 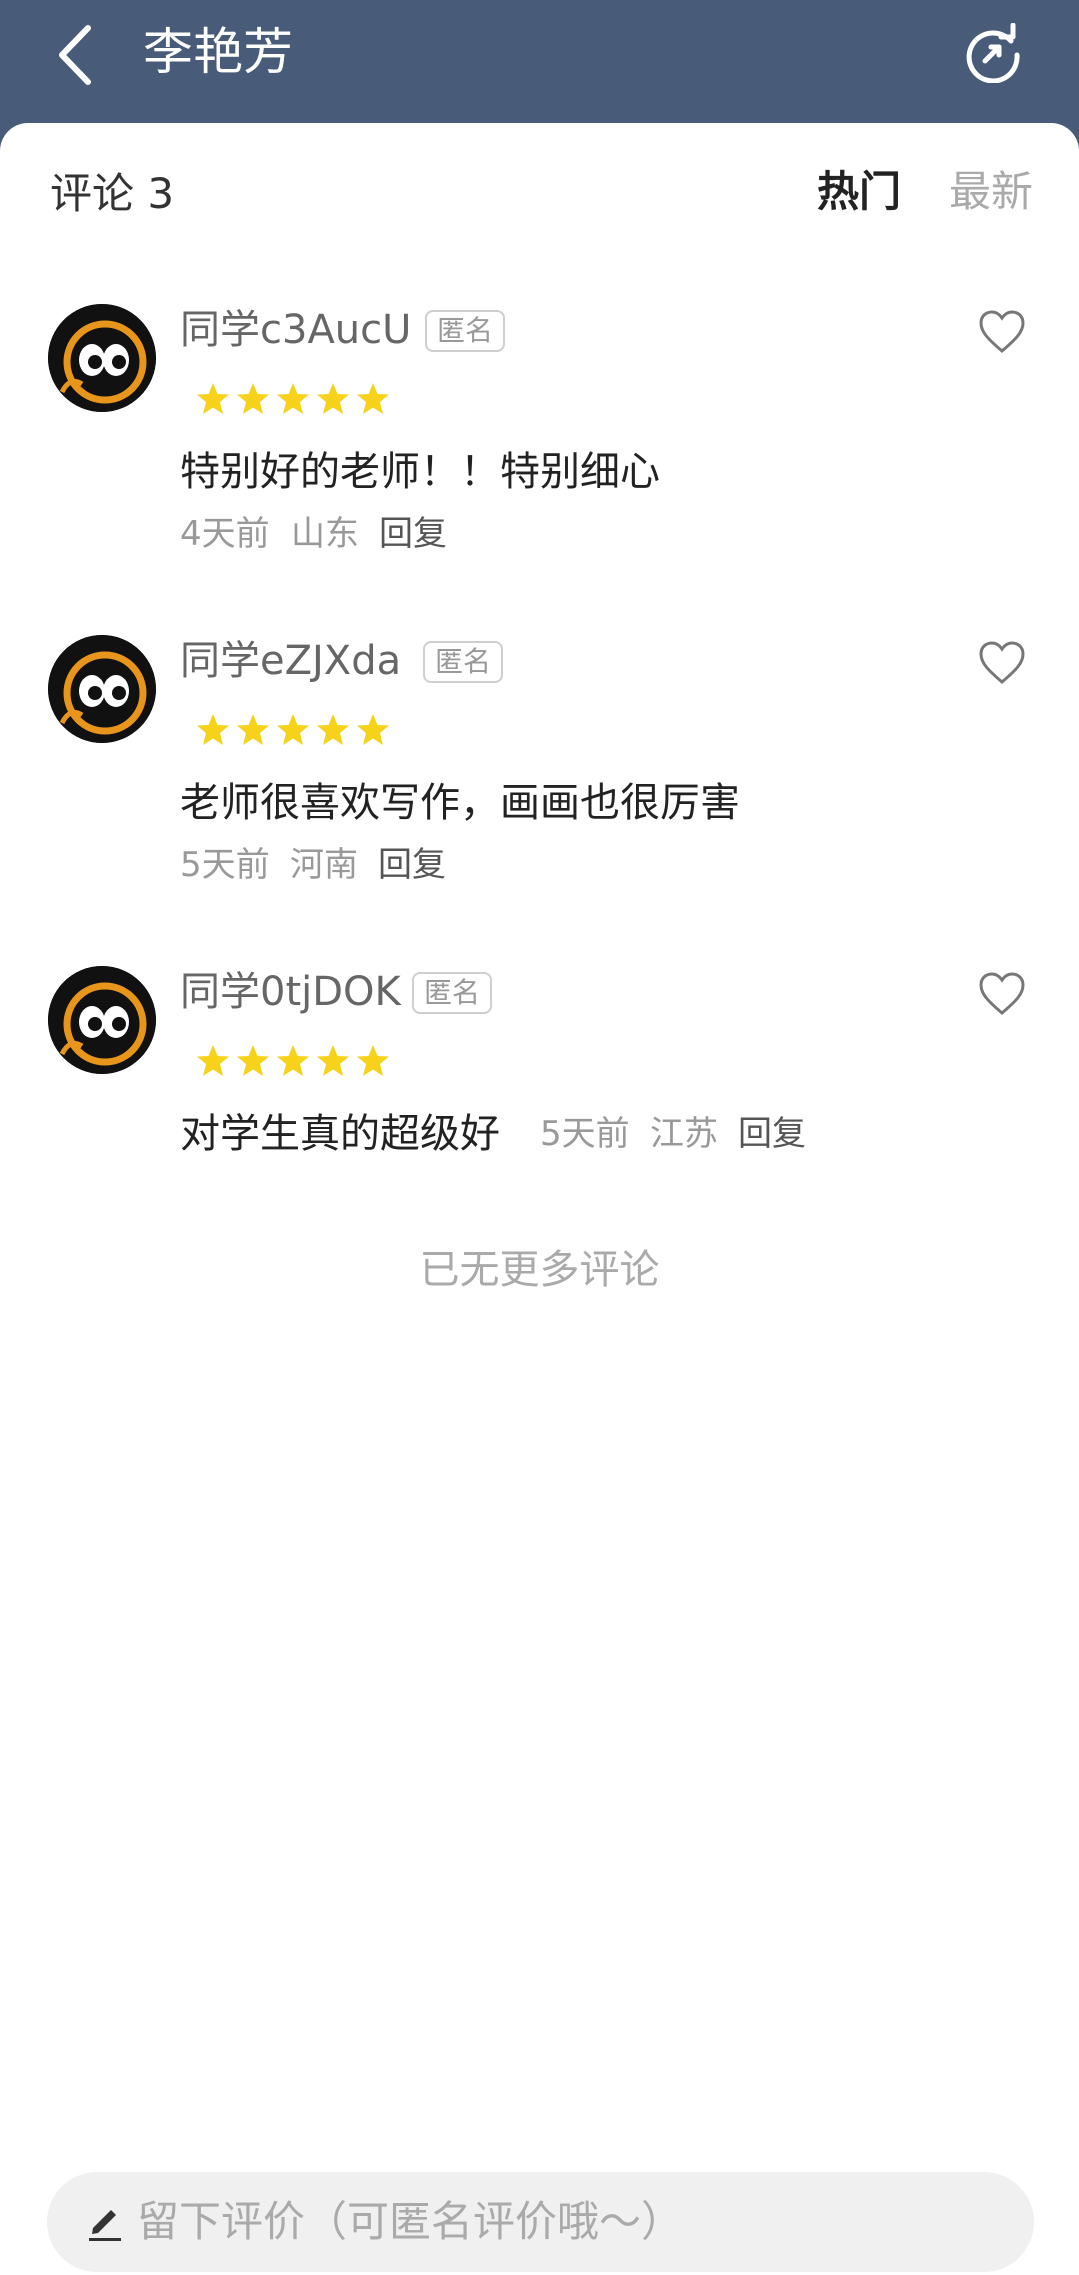 I want to click on username: 同学eZJXda, so click(x=290, y=661).